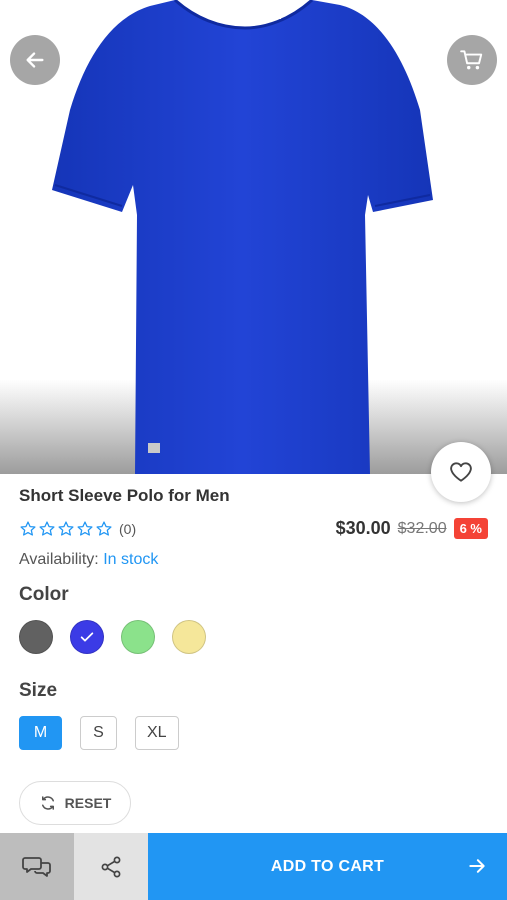 This screenshot has height=900, width=507. I want to click on add-to-cart-button: ADD TO CART, so click(327, 866).